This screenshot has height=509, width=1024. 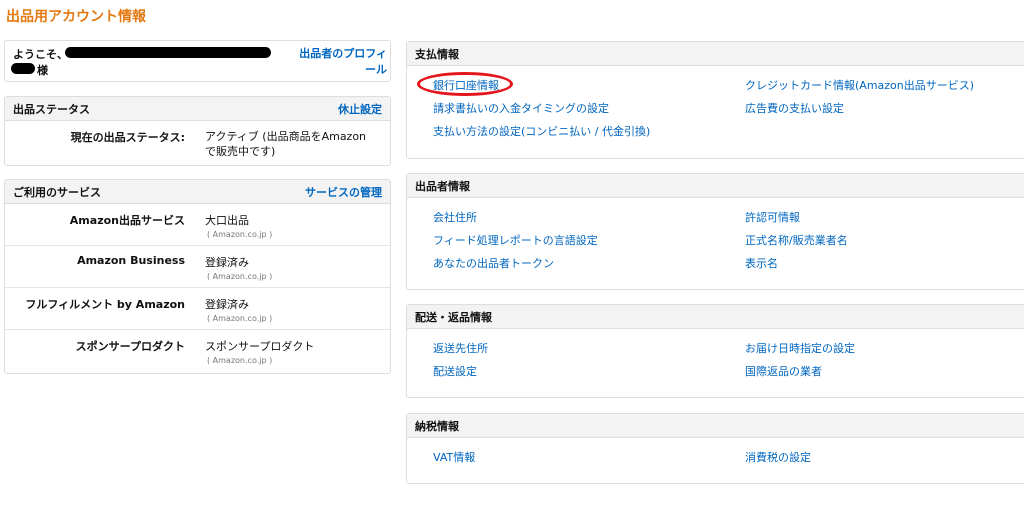 What do you see at coordinates (105, 304) in the screenshot?
I see `service-name: フルフィルメント by Amazon` at bounding box center [105, 304].